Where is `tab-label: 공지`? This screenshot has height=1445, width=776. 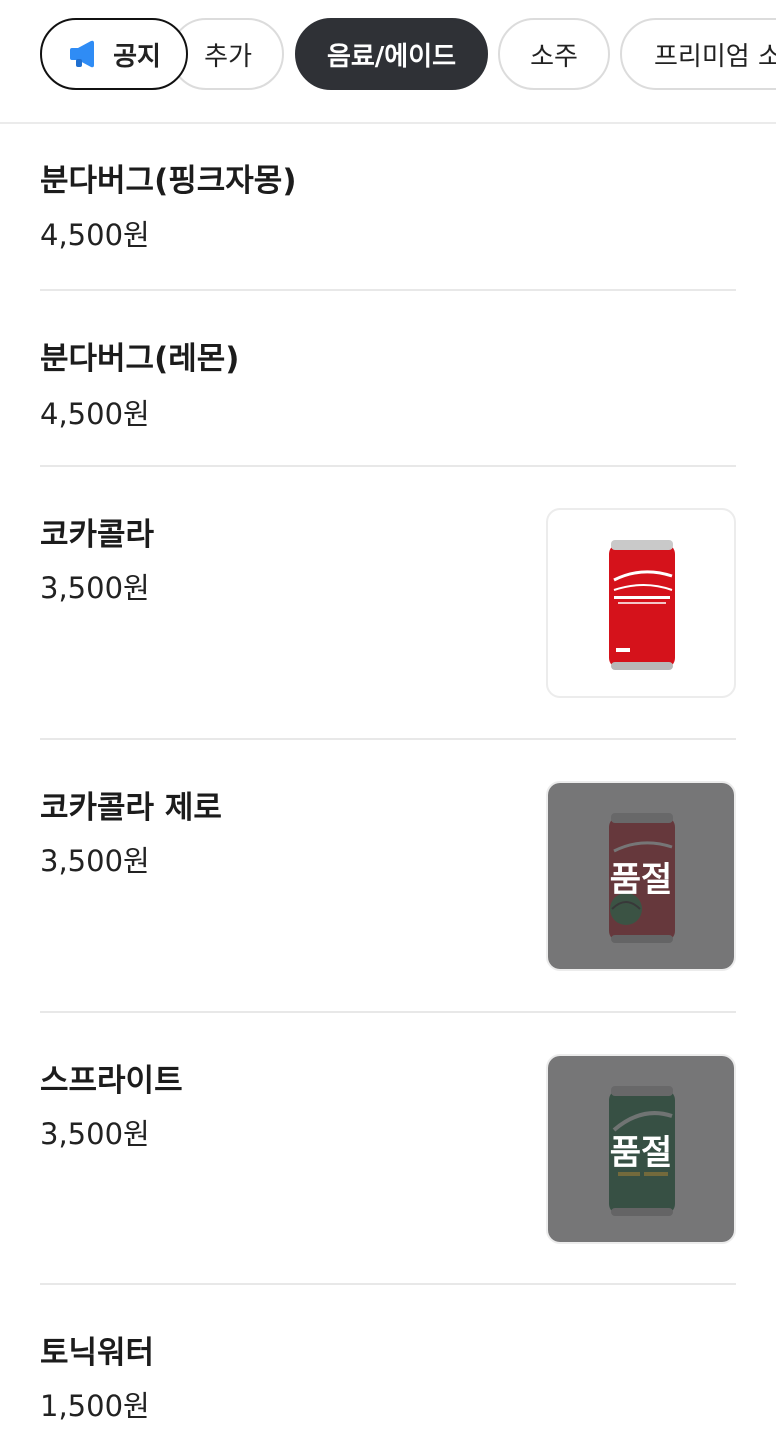
tab-label: 공지 is located at coordinates (137, 56).